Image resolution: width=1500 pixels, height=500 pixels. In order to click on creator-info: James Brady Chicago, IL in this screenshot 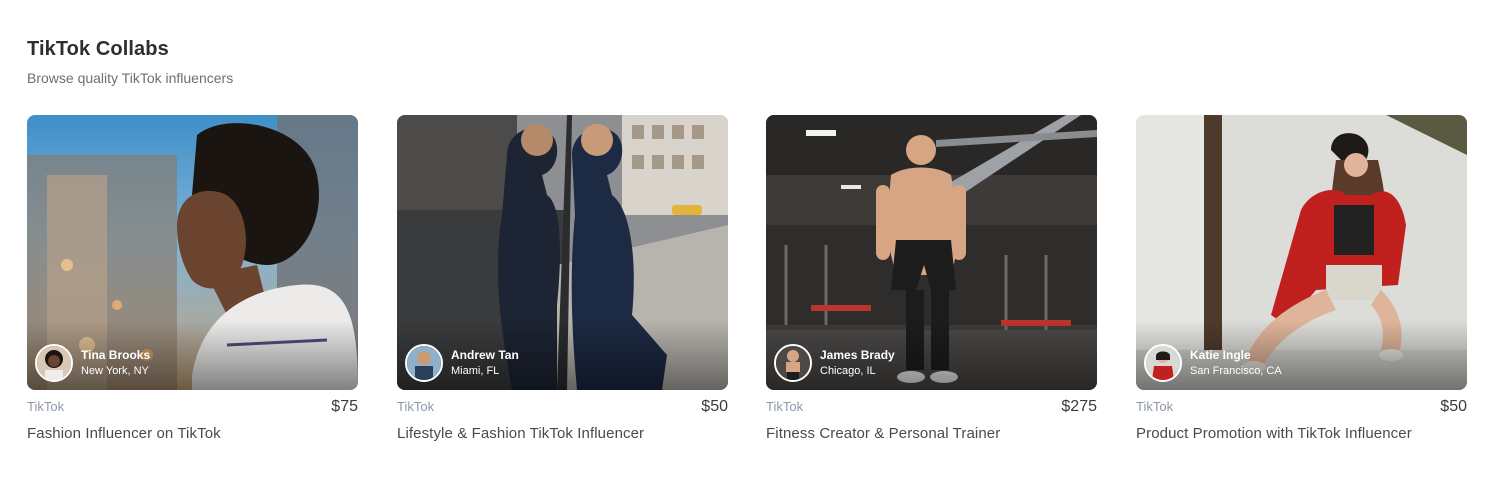, I will do `click(834, 363)`.